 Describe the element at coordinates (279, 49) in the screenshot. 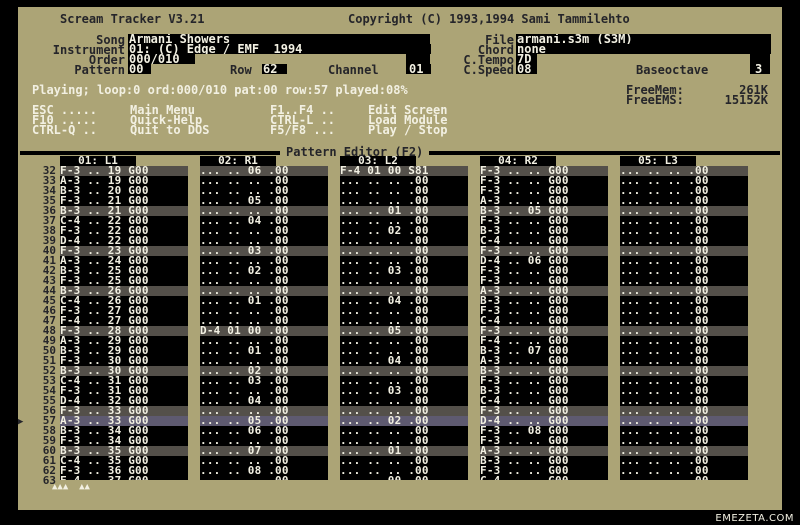

I see `instrument-field: 01: (C) Edge / EMF 1994` at that location.